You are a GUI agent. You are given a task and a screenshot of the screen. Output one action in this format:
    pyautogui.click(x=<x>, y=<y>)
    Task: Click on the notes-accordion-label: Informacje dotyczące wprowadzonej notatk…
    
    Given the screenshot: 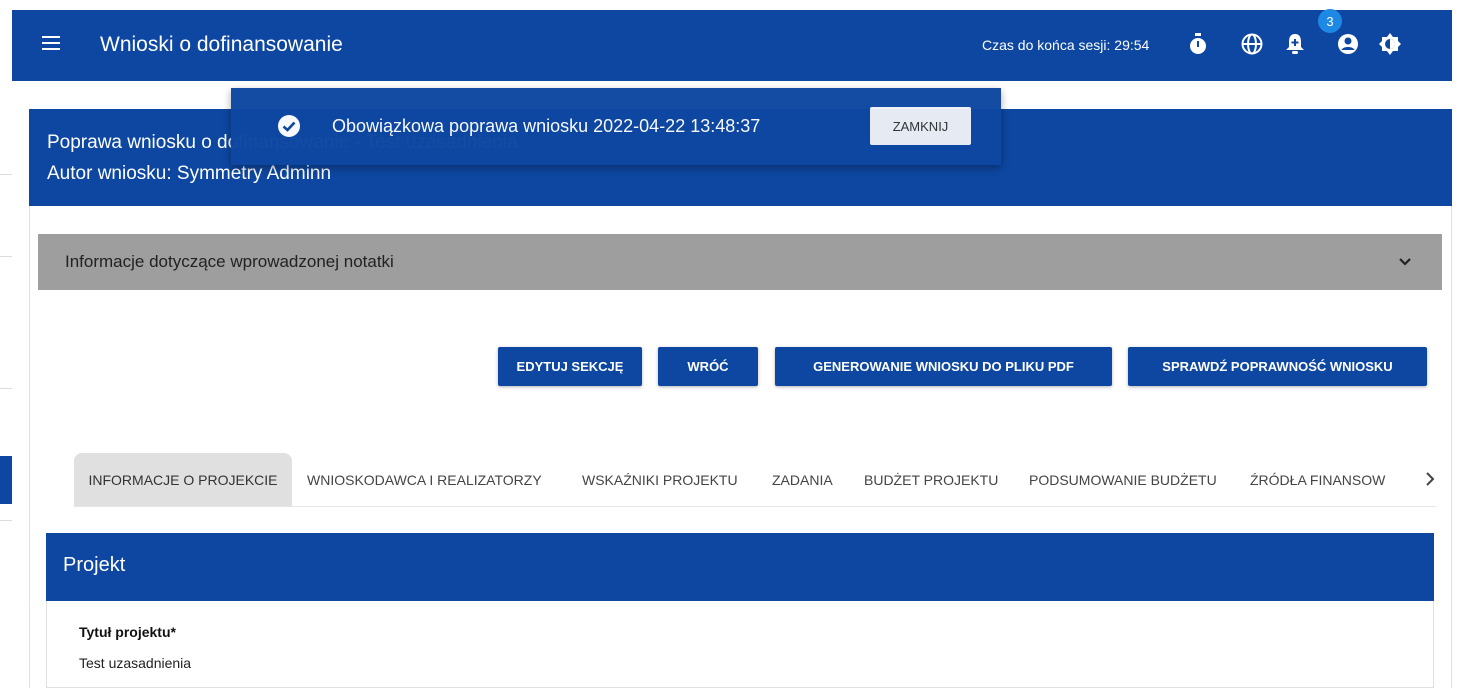 What is the action you would take?
    pyautogui.click(x=229, y=261)
    